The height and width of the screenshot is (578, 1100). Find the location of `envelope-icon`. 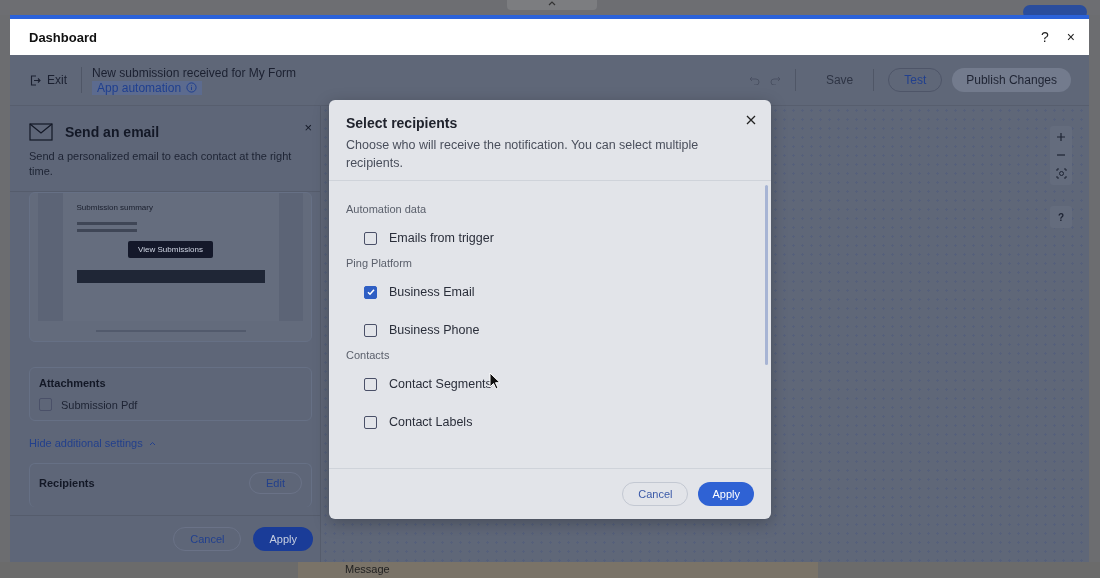

envelope-icon is located at coordinates (41, 132).